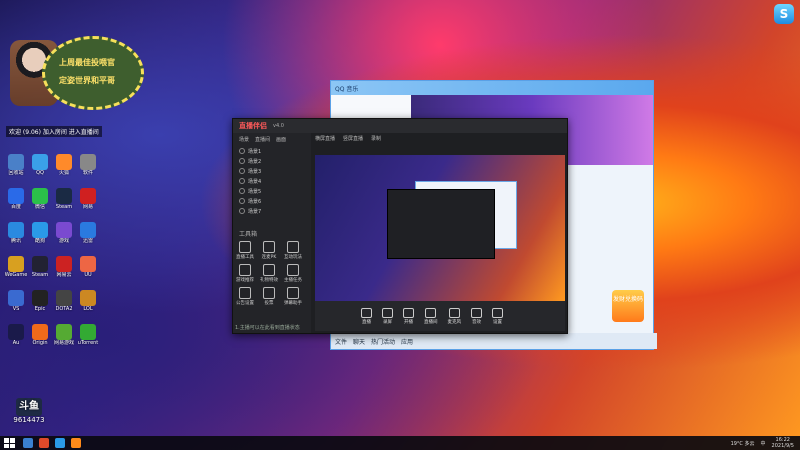  Describe the element at coordinates (293, 280) in the screenshot. I see `tool-label: 主播任务` at that location.